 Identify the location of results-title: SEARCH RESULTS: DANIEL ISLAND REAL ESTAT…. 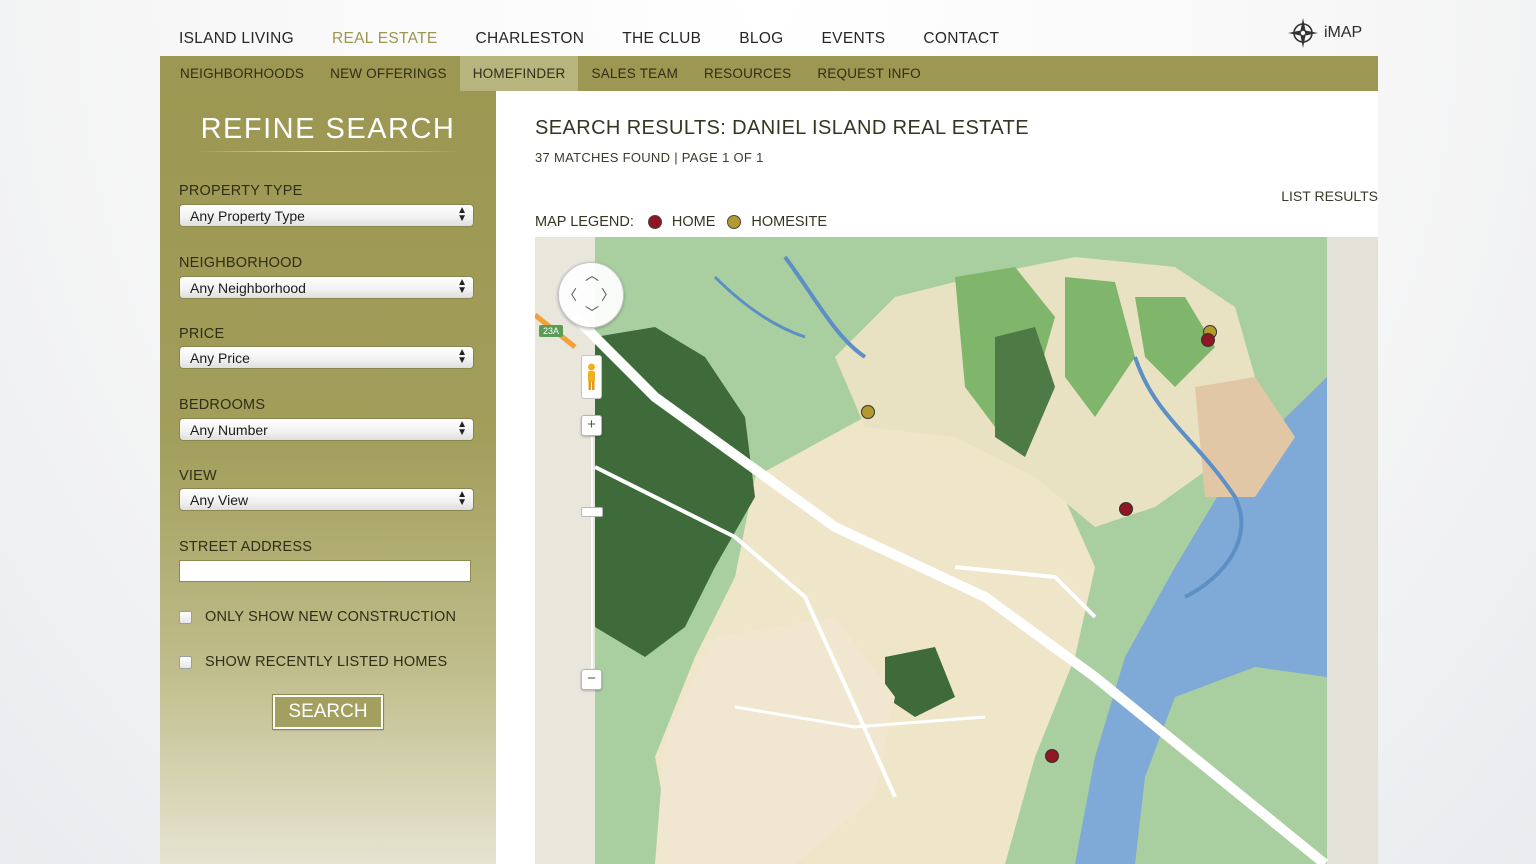
(782, 128).